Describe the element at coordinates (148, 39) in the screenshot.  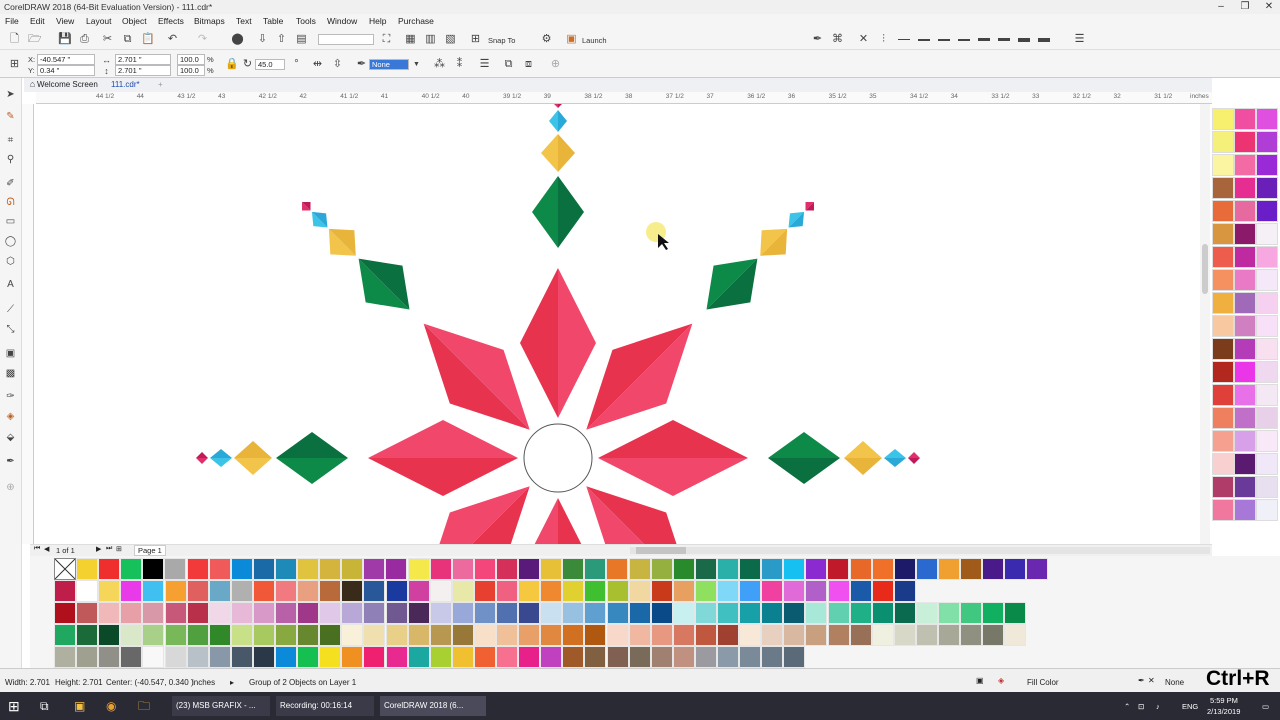
I see `paste-icon: 📋` at that location.